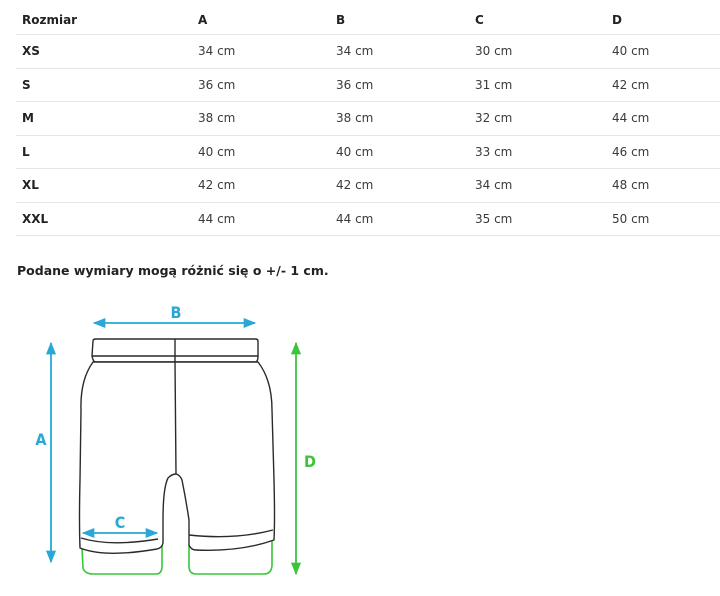  Describe the element at coordinates (399, 152) in the screenshot. I see `value-cell-b: 40 cm` at that location.